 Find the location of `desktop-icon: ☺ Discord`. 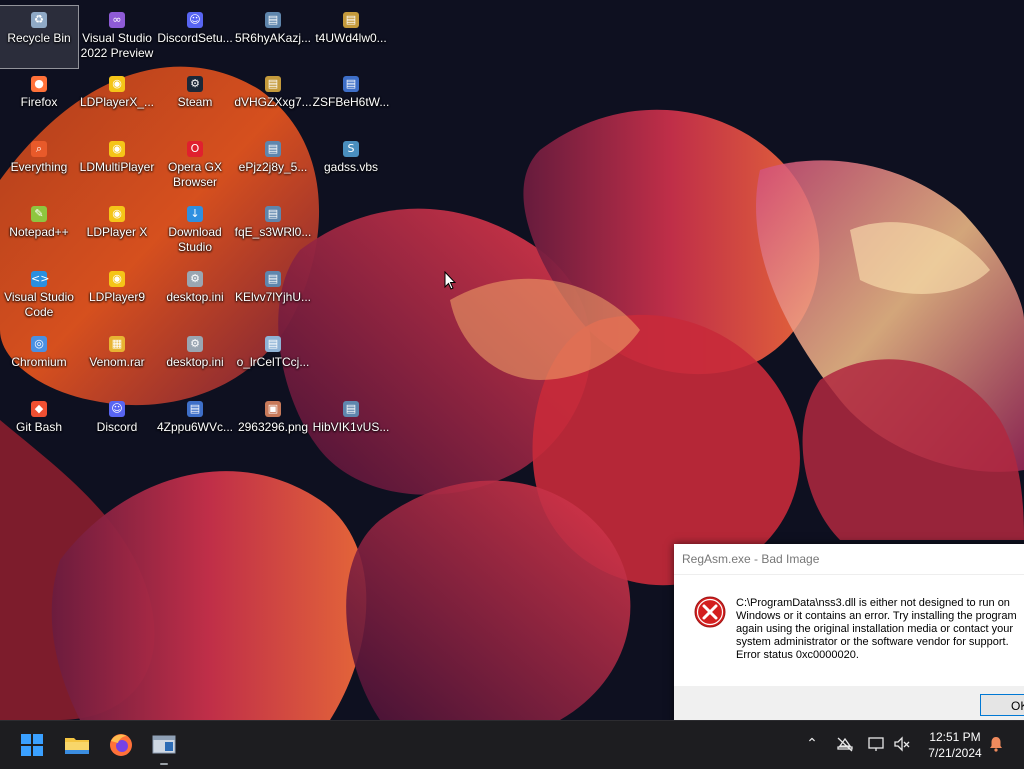

desktop-icon: ☺ Discord is located at coordinates (117, 426).